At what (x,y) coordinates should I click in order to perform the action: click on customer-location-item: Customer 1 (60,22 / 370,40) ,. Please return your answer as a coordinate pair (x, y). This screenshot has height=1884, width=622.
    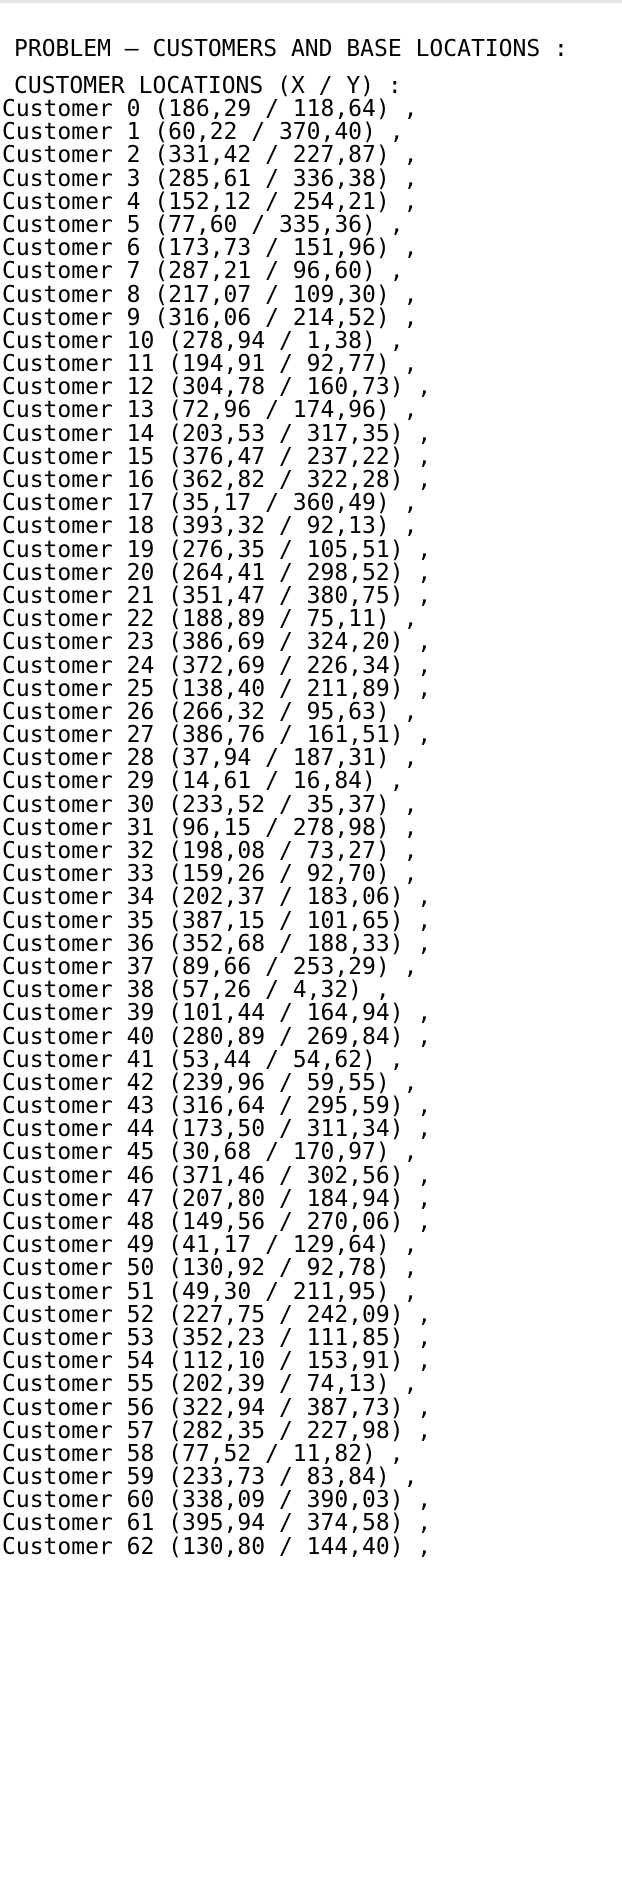
    Looking at the image, I should click on (203, 132).